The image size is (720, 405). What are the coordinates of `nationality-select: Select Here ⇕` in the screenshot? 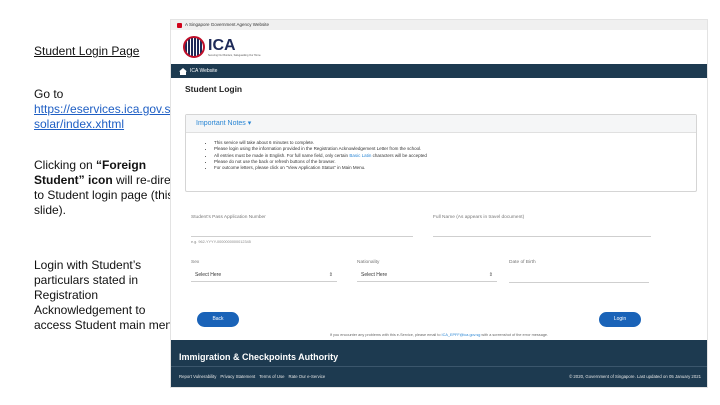 It's located at (427, 275).